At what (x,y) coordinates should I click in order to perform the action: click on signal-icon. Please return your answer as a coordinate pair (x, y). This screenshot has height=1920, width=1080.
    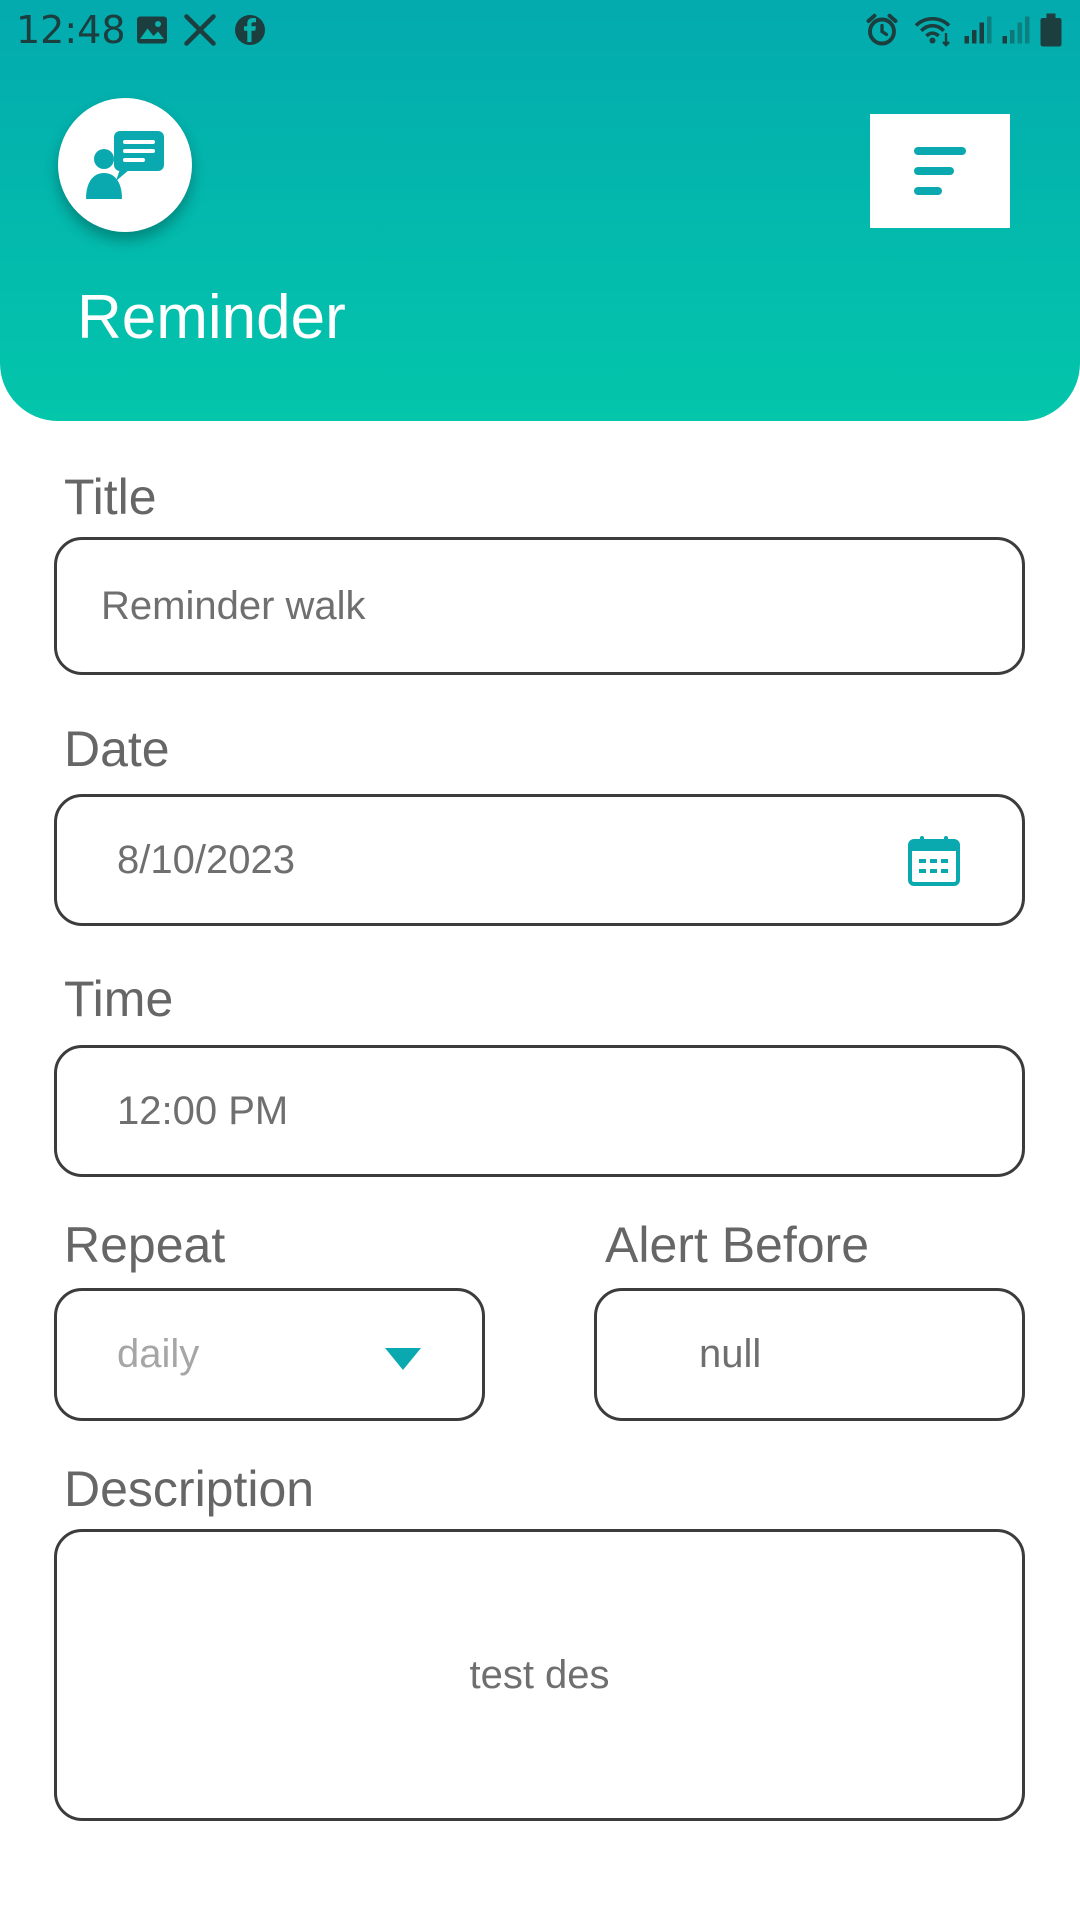
    Looking at the image, I should click on (978, 30).